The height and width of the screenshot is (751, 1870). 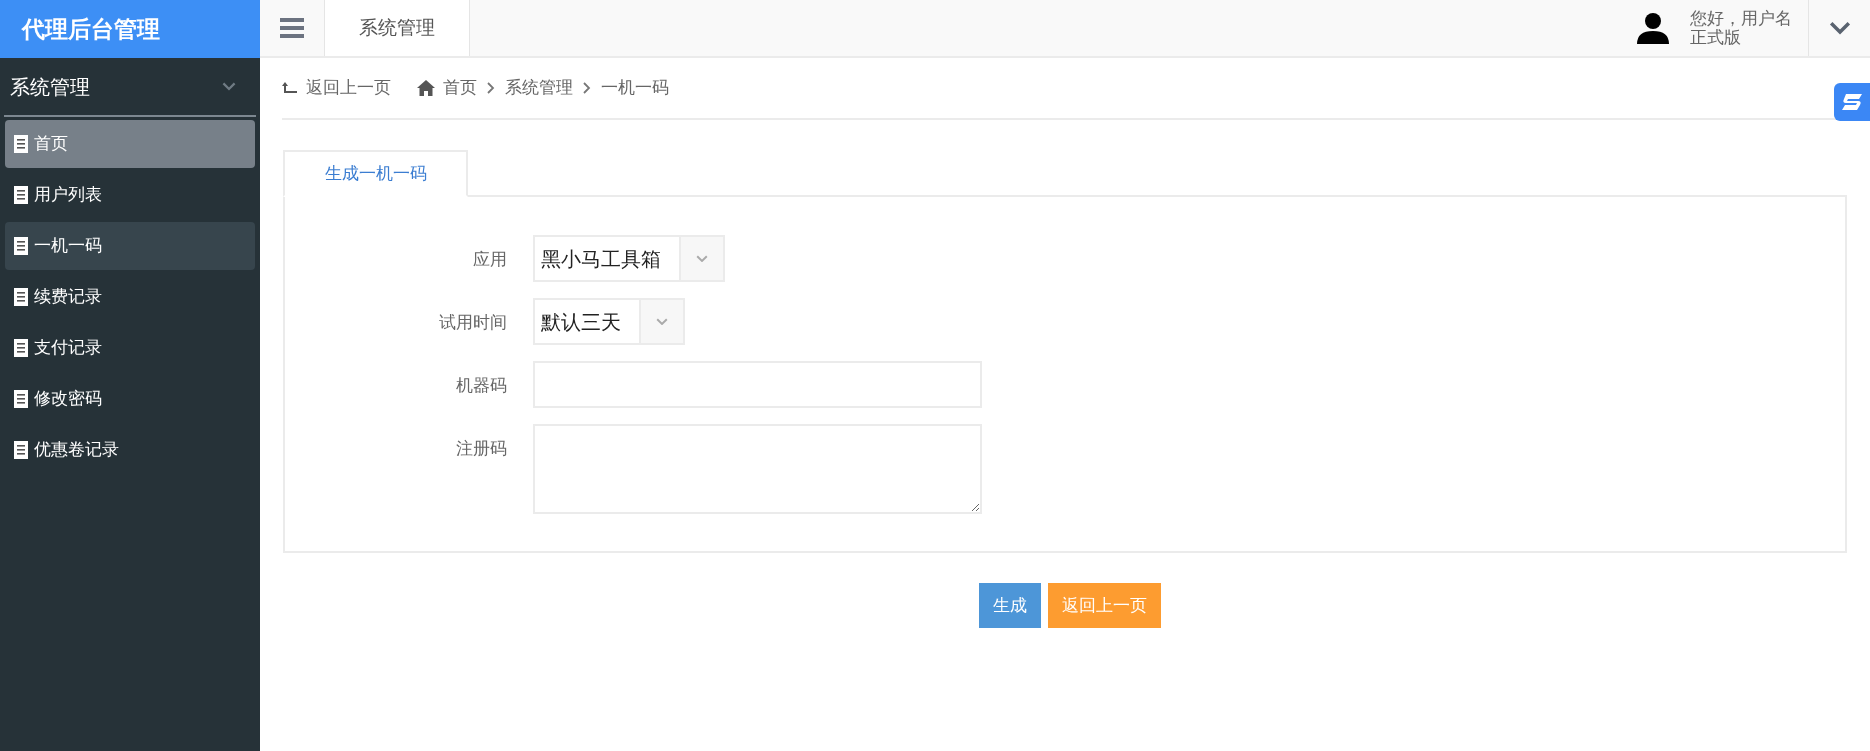 What do you see at coordinates (1716, 37) in the screenshot?
I see `edition-text: 正式版` at bounding box center [1716, 37].